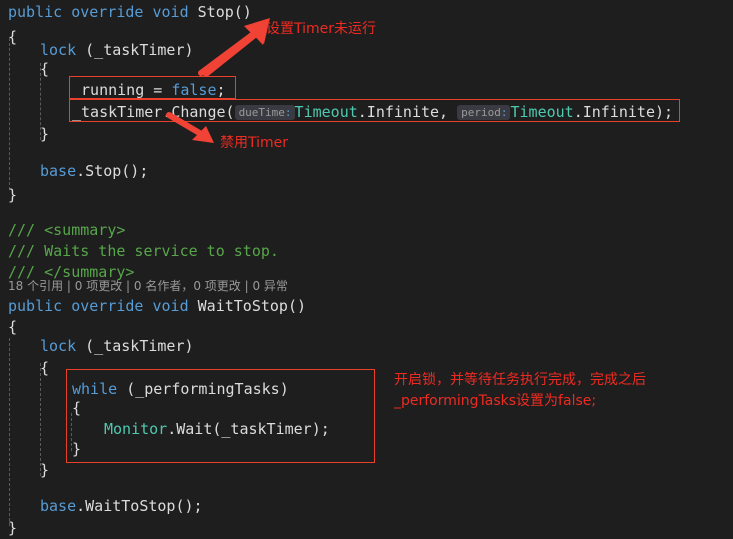  I want to click on annotation-set-timer-not-running: 设置Timer未运行, so click(321, 29).